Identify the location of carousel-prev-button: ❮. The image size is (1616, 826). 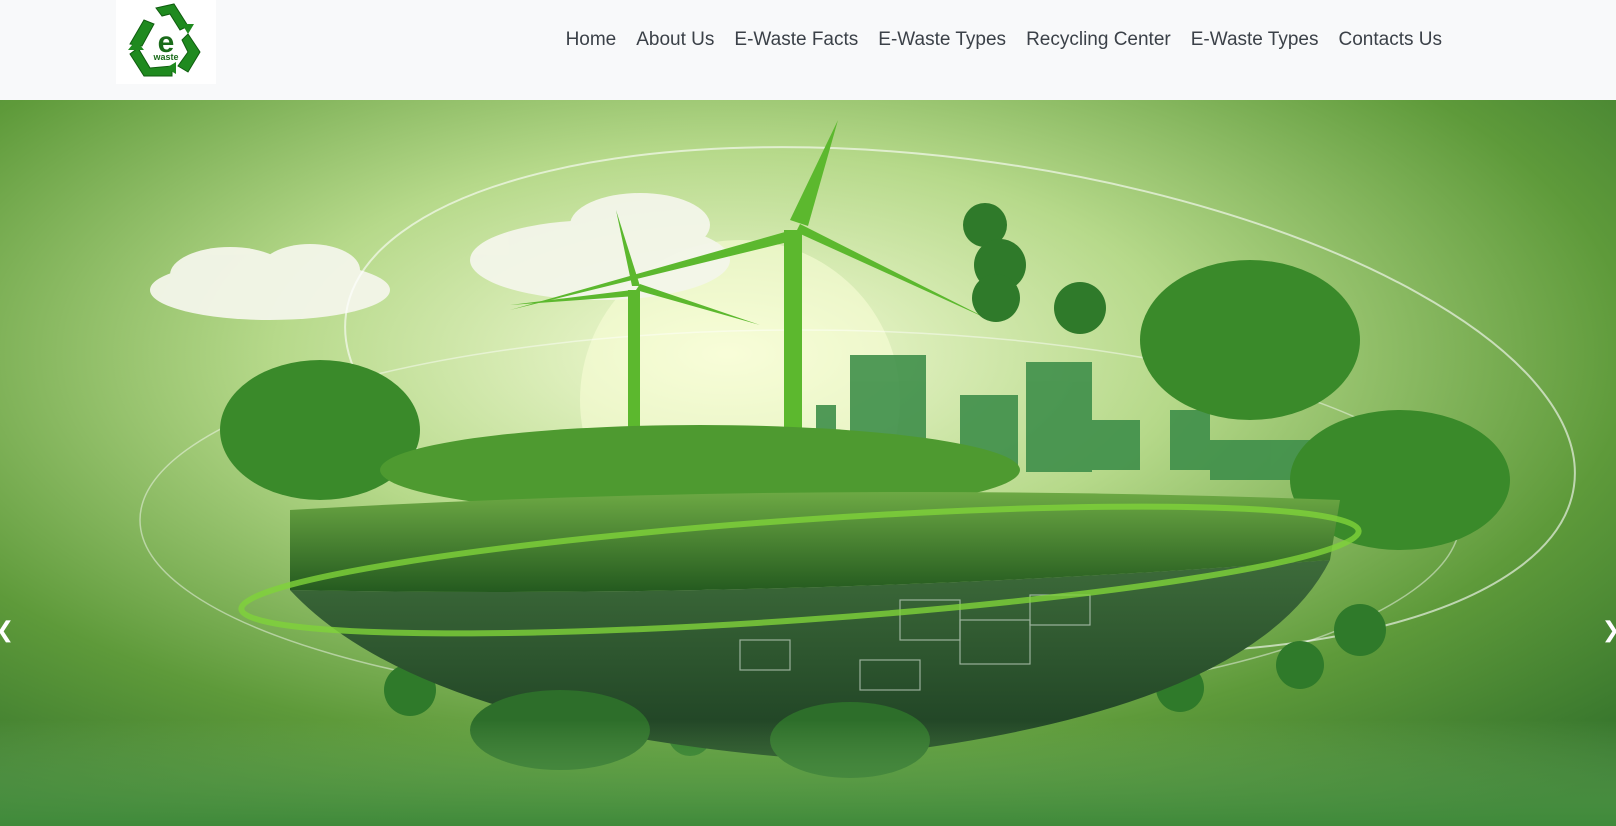
(9, 630).